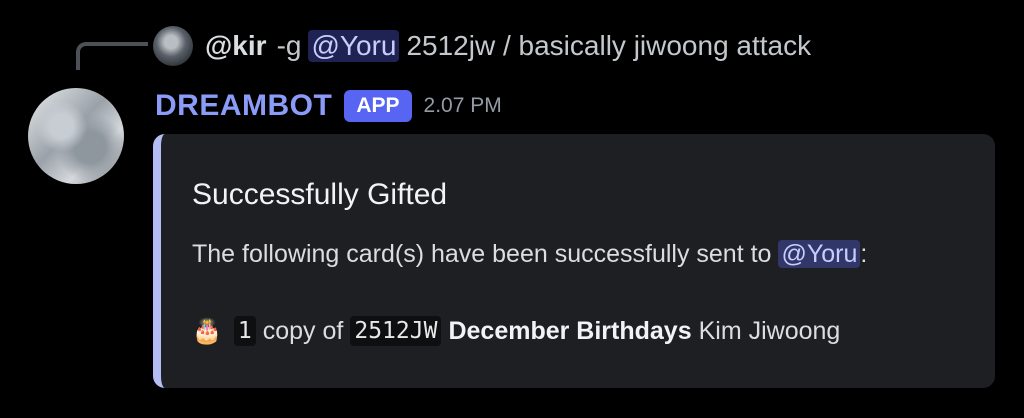 This screenshot has height=418, width=1024. Describe the element at coordinates (864, 254) in the screenshot. I see `embed-description-suffix: :` at that location.